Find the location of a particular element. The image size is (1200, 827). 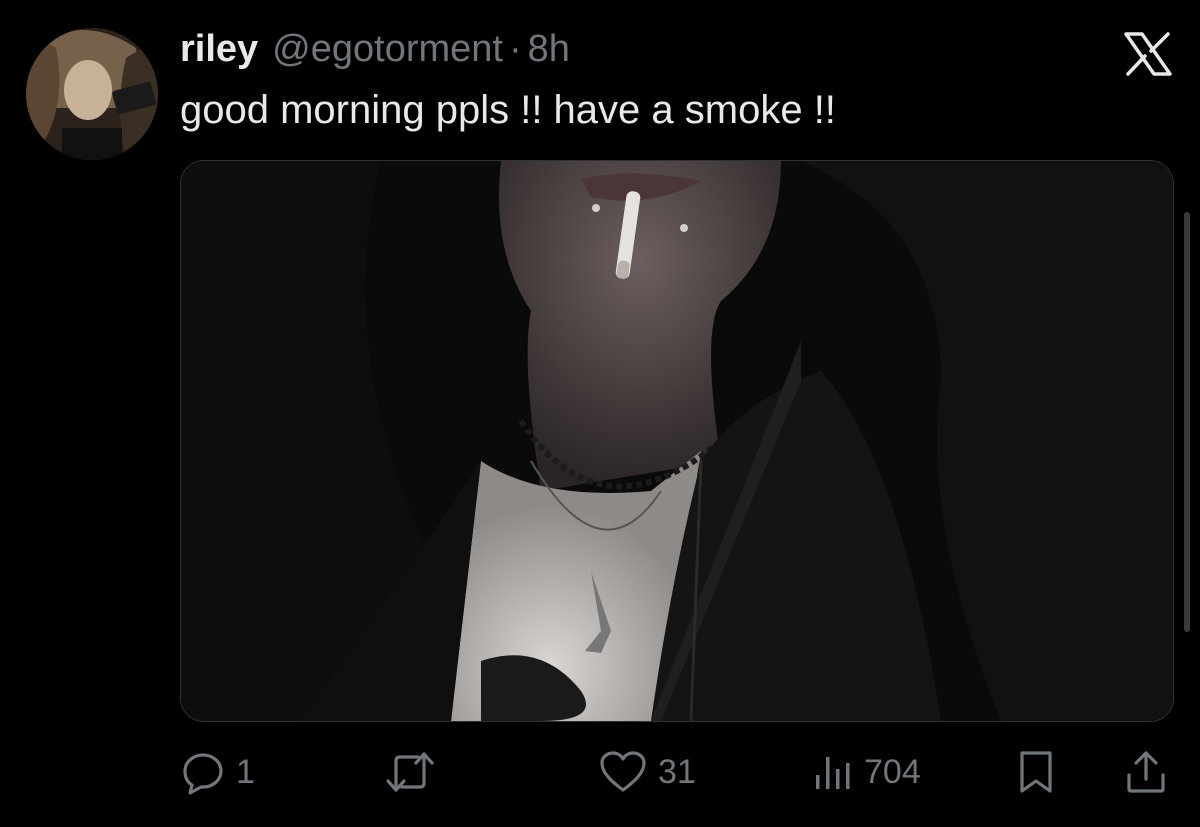

like-button: 31 is located at coordinates (647, 772).